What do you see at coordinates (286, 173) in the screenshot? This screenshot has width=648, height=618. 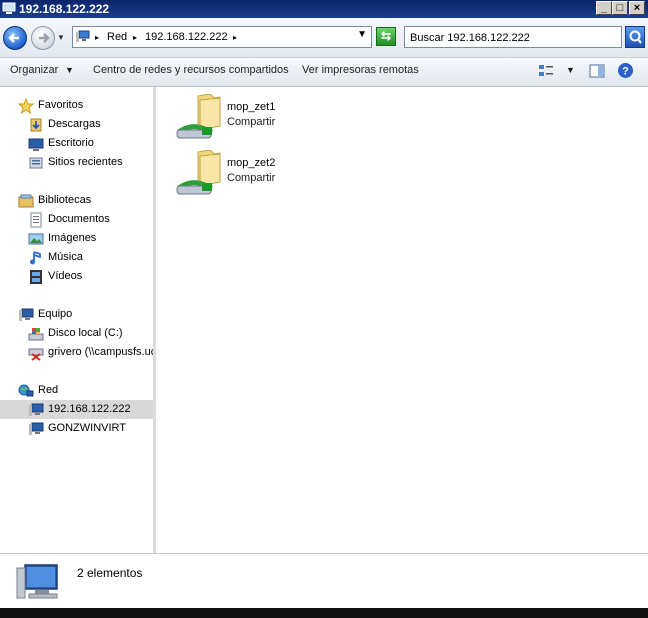 I see `shared-folder-item: mop_zet2 Compartir` at bounding box center [286, 173].